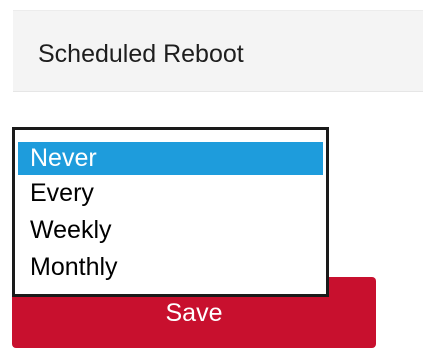 This screenshot has width=423, height=350. I want to click on dropdown-option-every: Every, so click(170, 193).